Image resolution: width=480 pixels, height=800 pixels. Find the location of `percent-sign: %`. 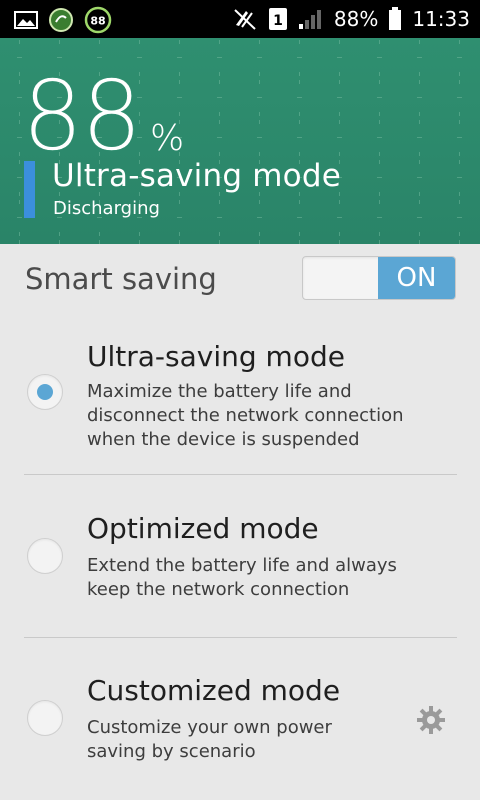

percent-sign: % is located at coordinates (167, 138).